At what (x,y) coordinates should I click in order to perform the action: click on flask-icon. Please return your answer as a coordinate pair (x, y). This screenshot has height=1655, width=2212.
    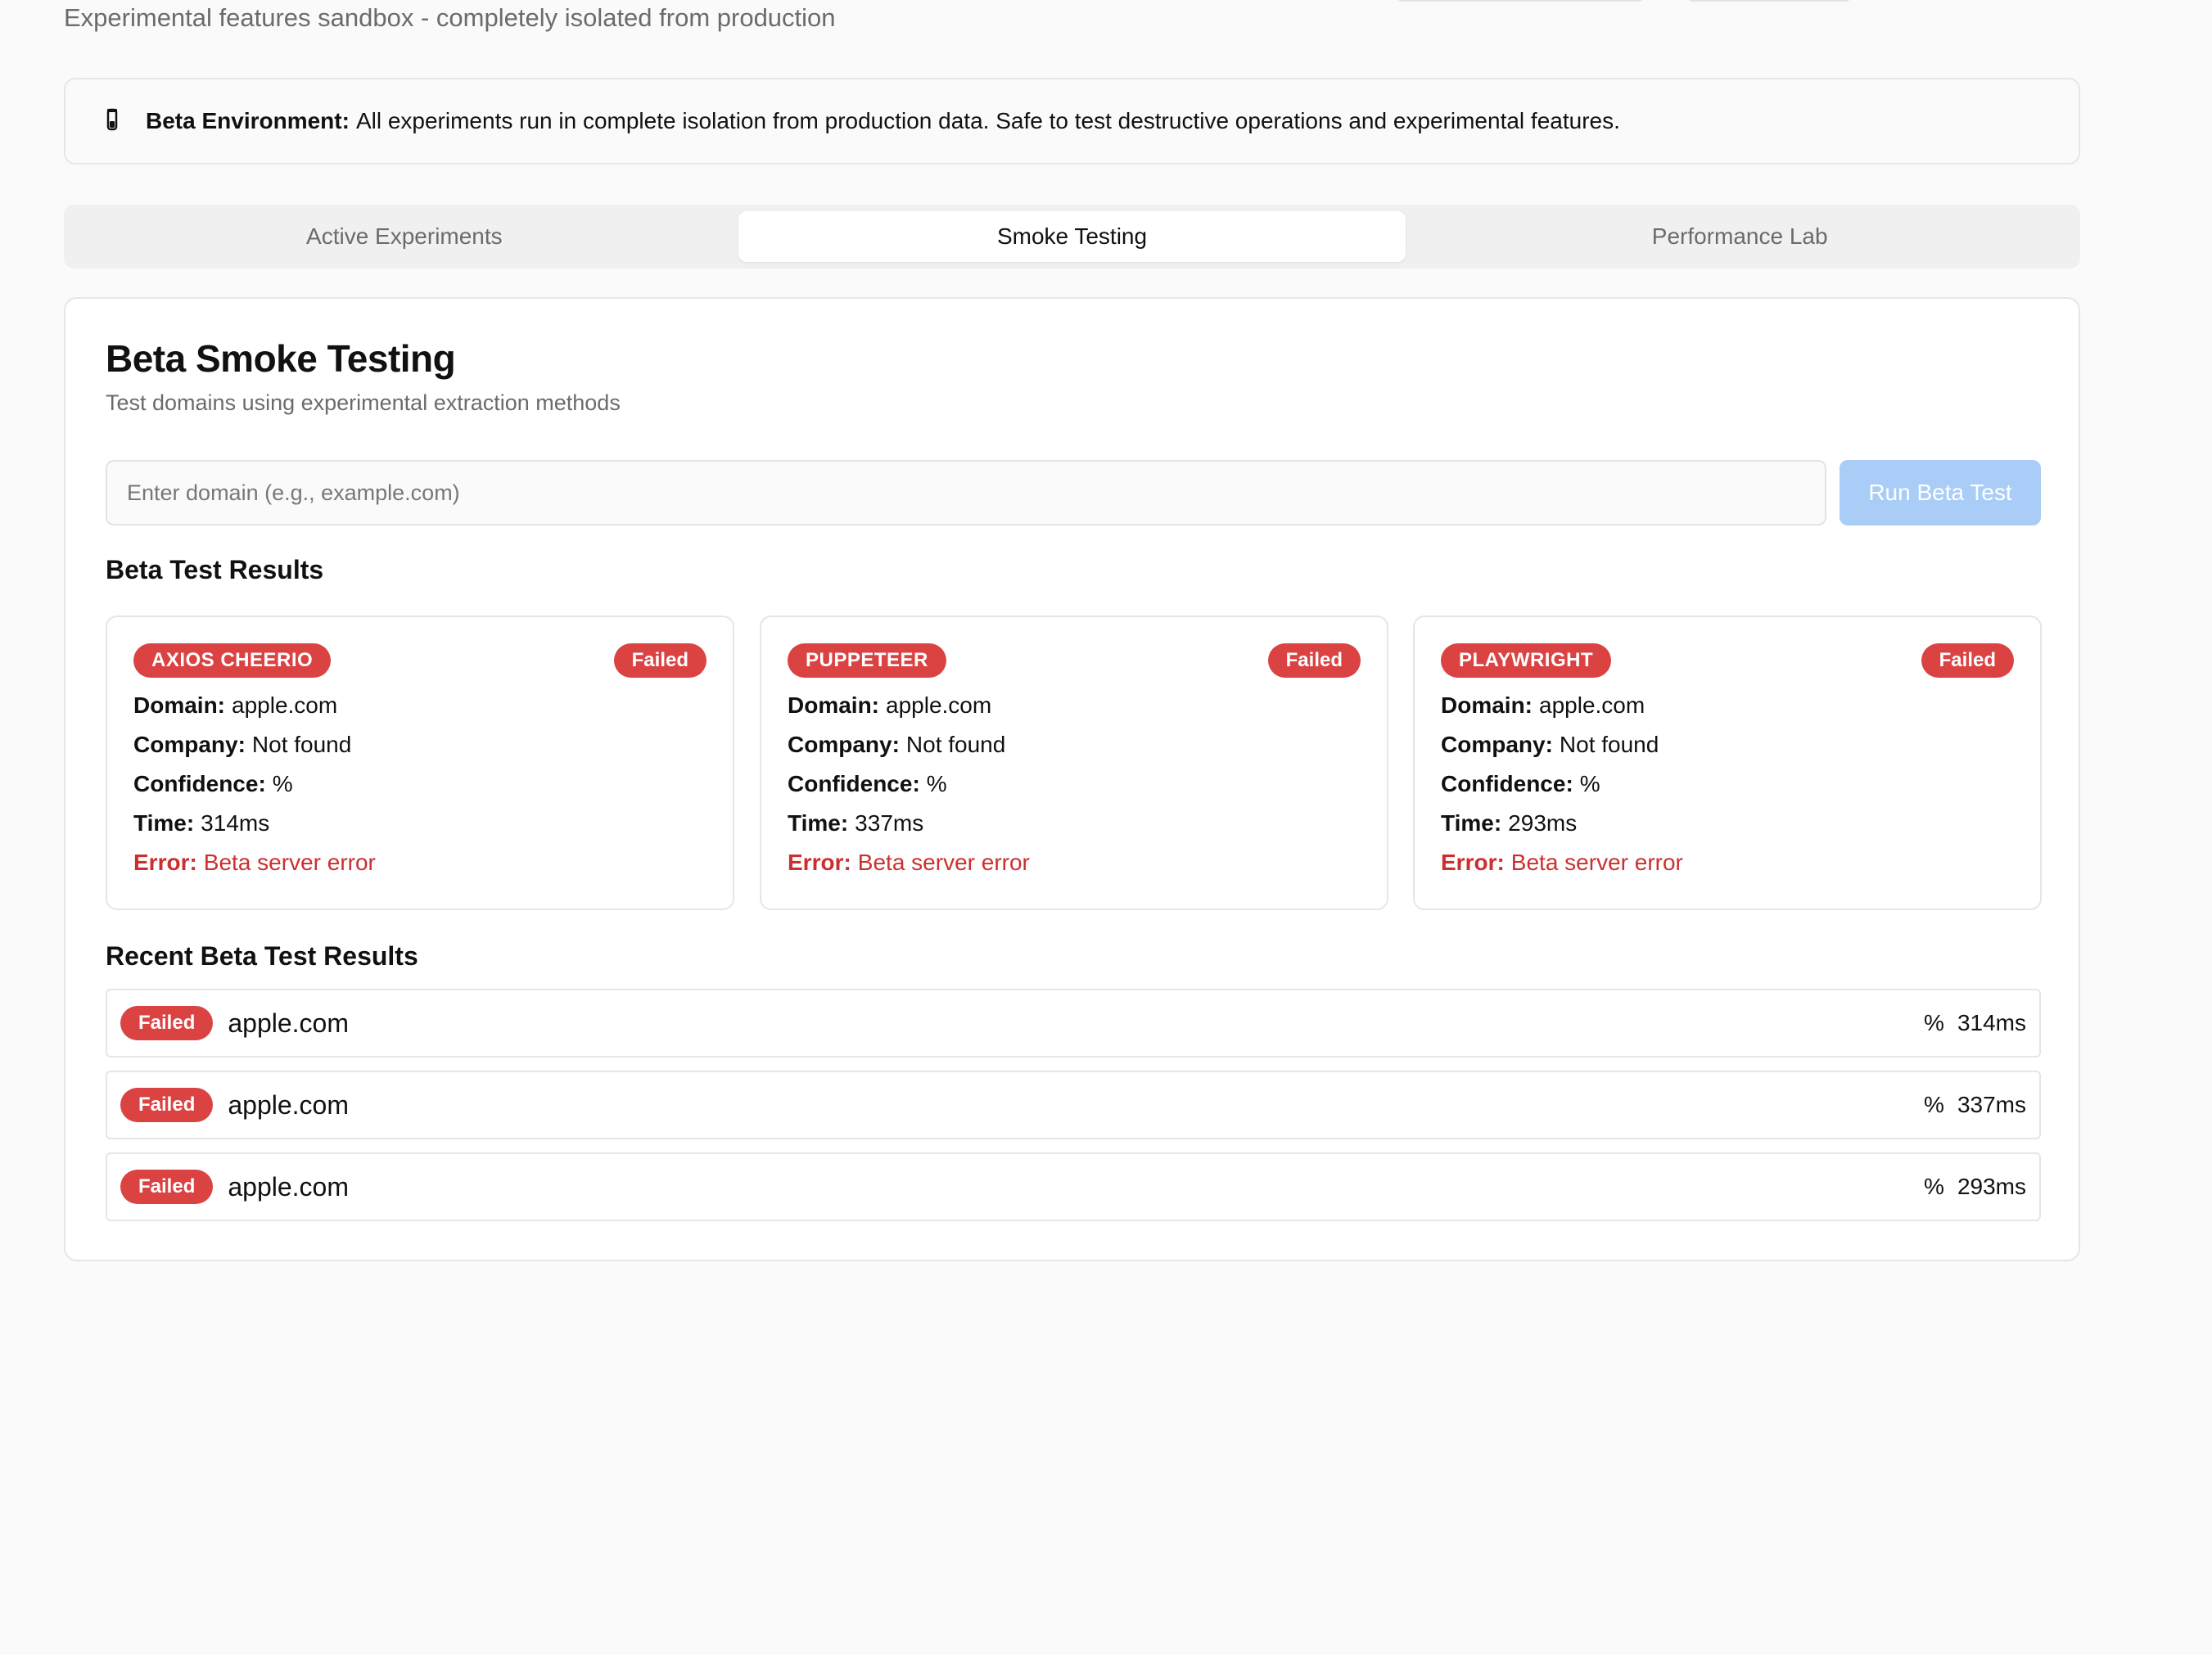
    Looking at the image, I should click on (112, 121).